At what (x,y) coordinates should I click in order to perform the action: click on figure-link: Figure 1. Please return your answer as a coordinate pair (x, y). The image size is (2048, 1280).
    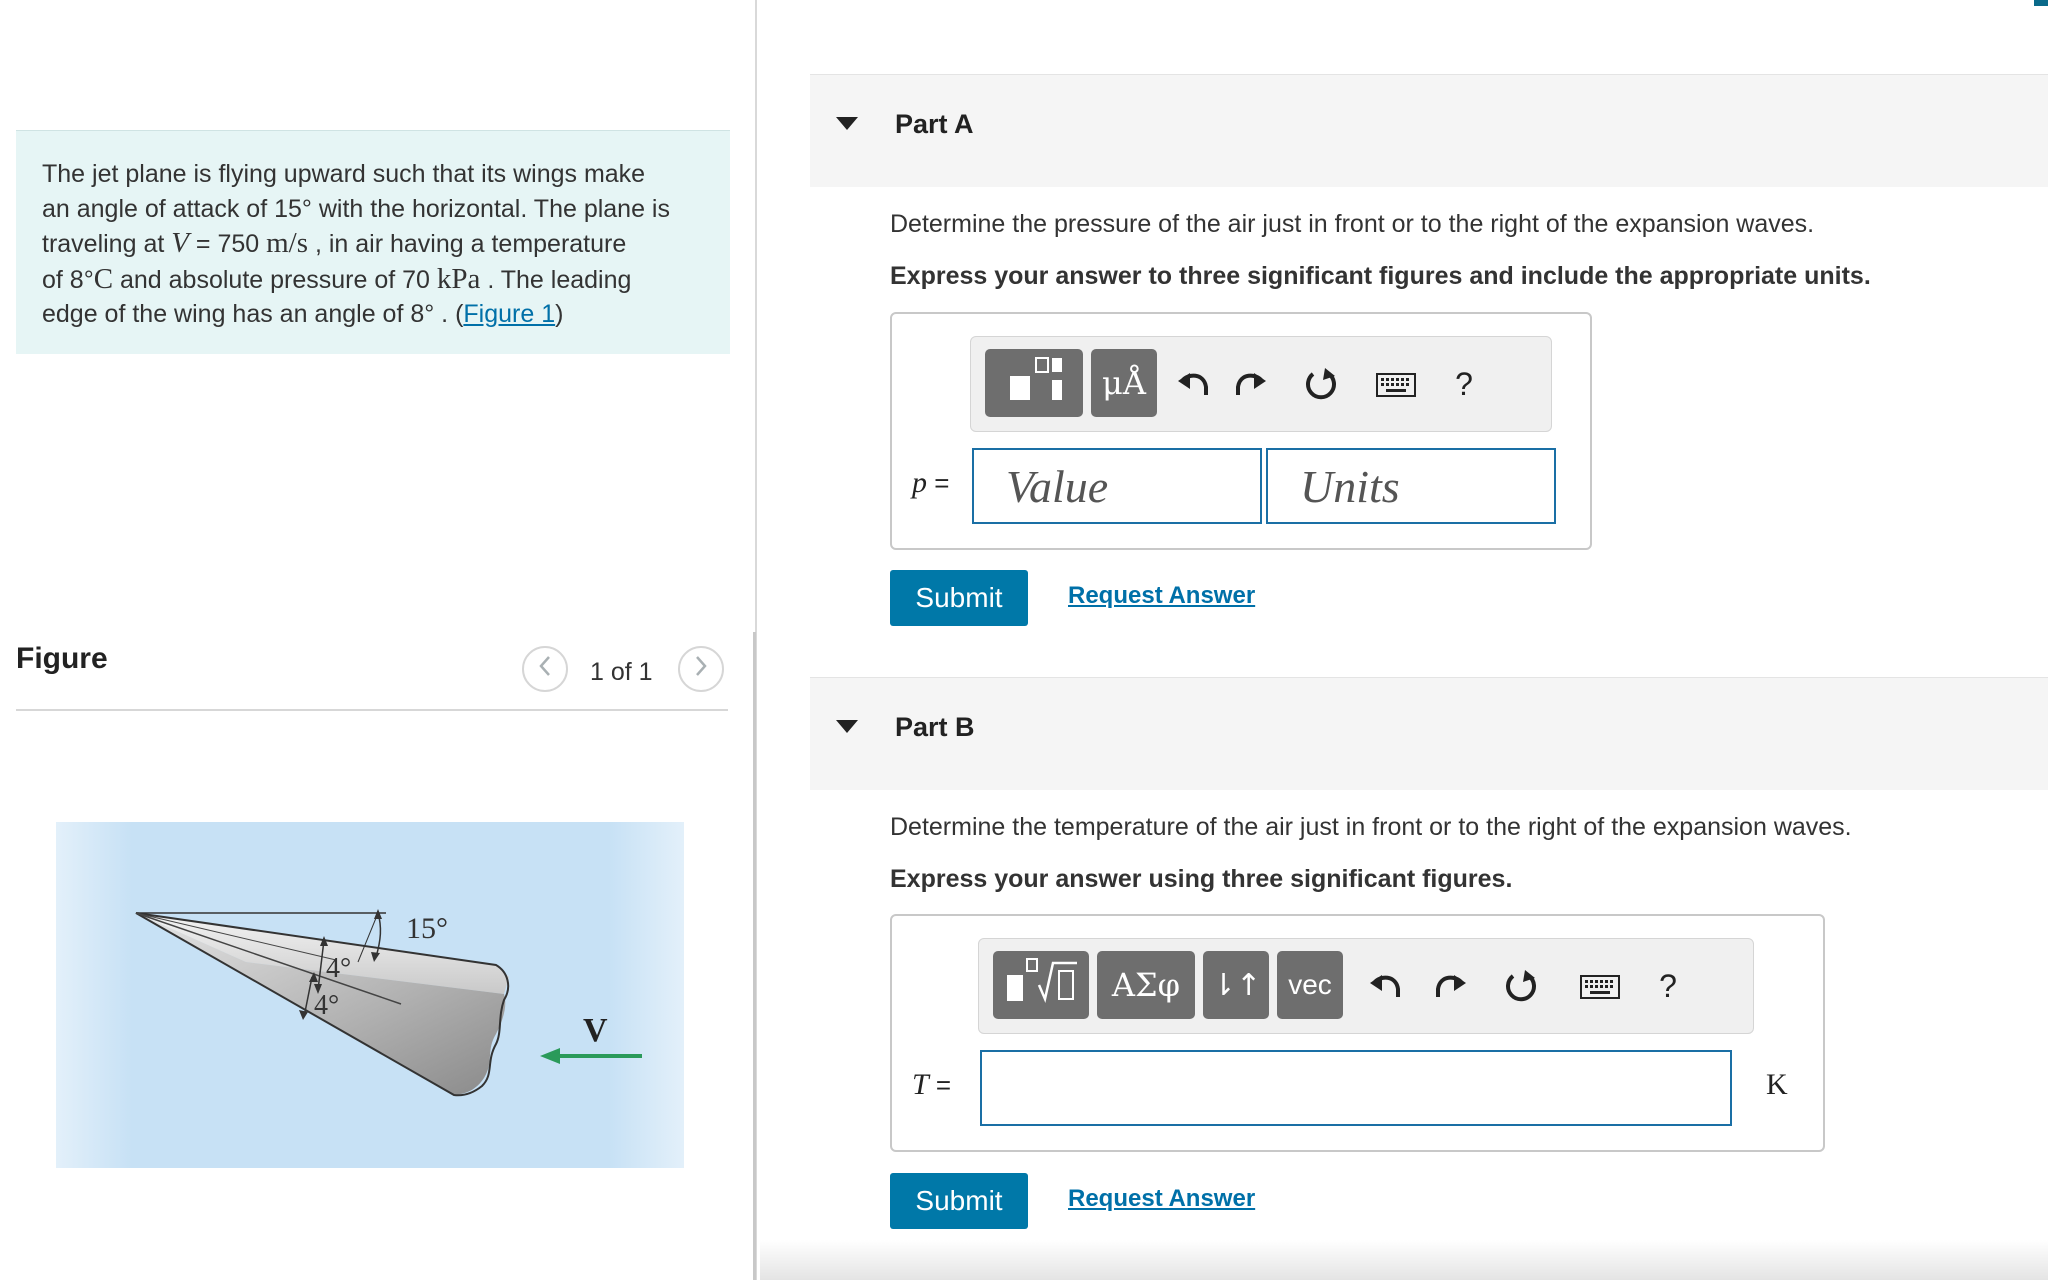
    Looking at the image, I should click on (509, 314).